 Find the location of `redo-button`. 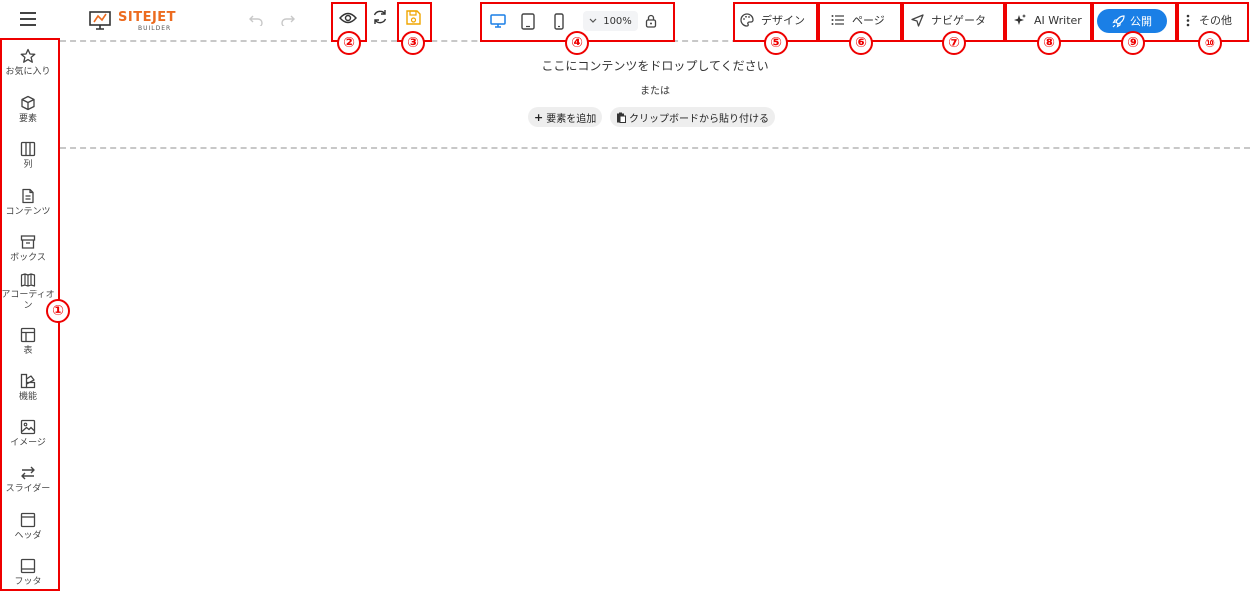

redo-button is located at coordinates (288, 20).